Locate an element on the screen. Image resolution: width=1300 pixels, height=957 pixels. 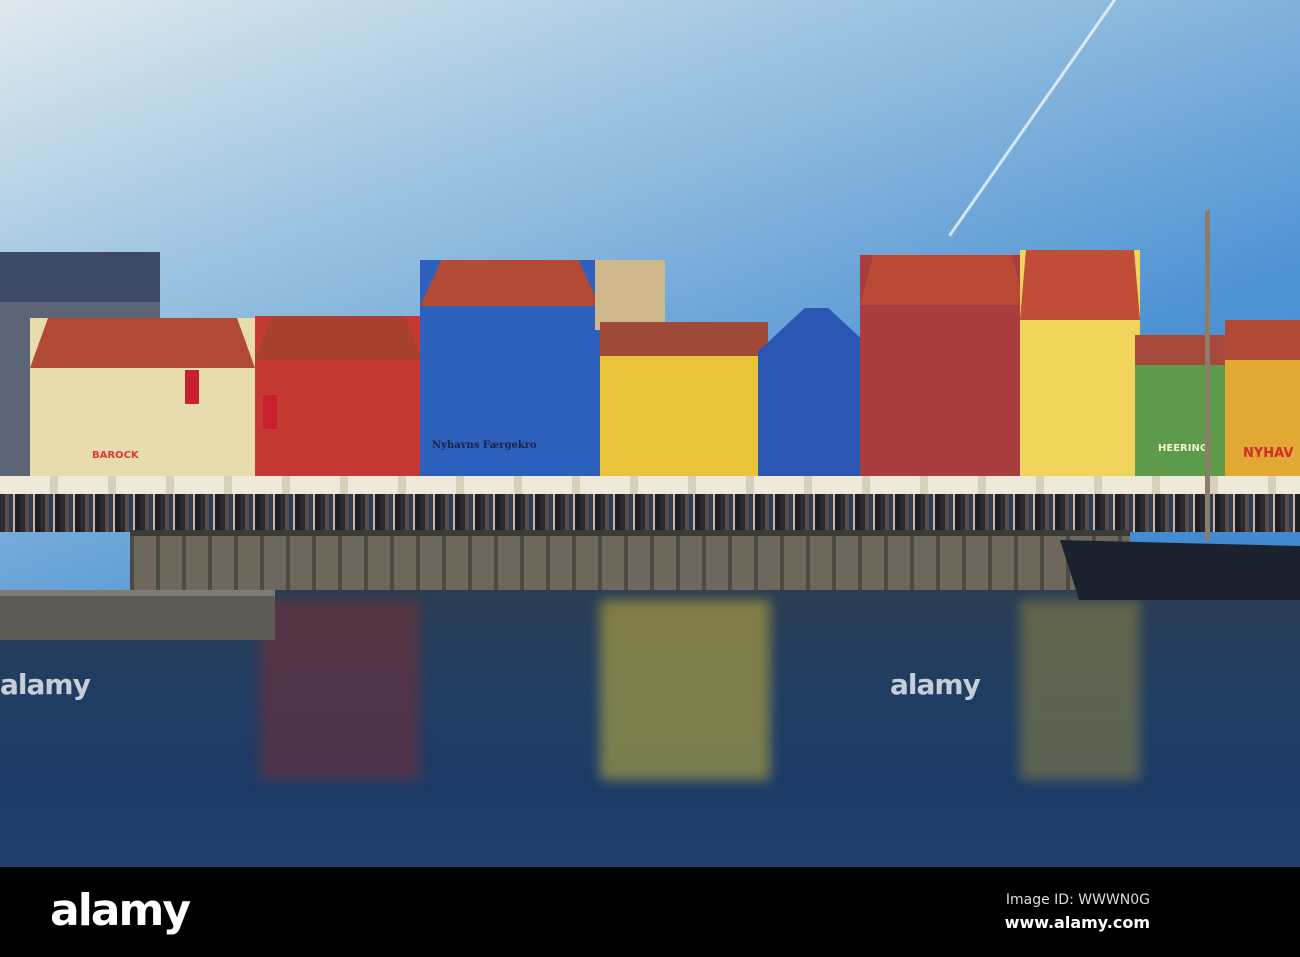
building-green is located at coordinates (1182, 408).